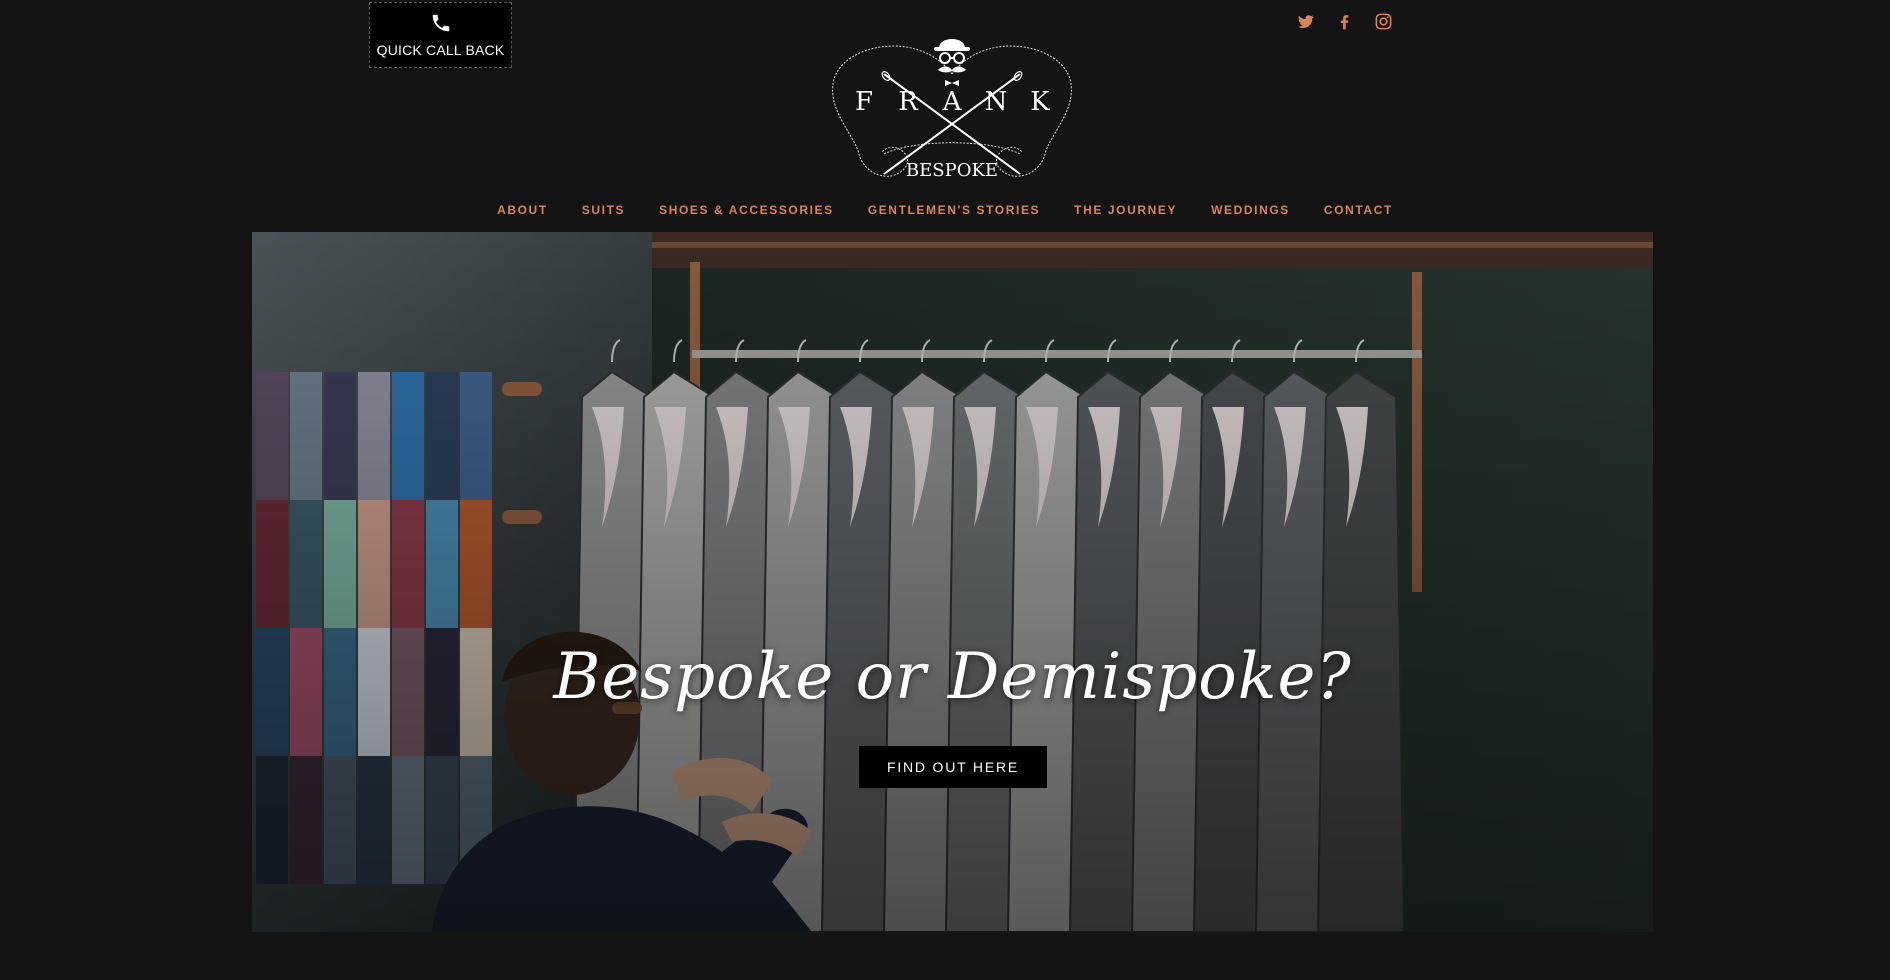 Image resolution: width=1890 pixels, height=980 pixels. I want to click on logo-letter: R, so click(908, 102).